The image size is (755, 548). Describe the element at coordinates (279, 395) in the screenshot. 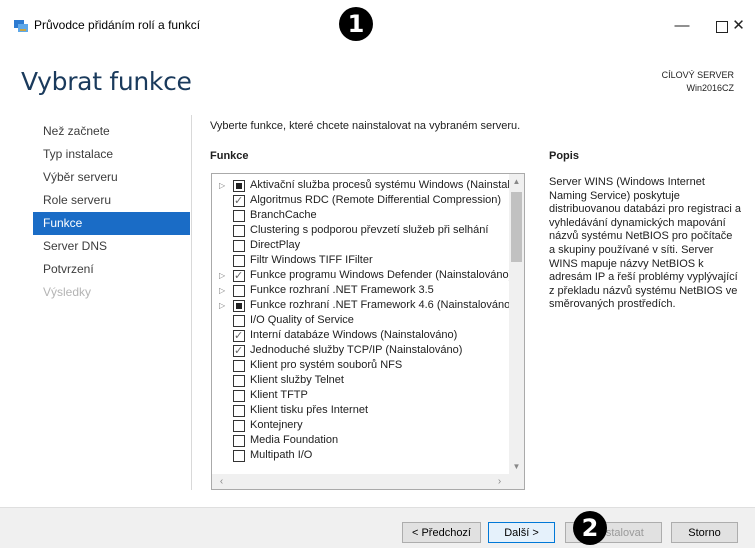

I see `feature-label: Klient TFTP` at that location.